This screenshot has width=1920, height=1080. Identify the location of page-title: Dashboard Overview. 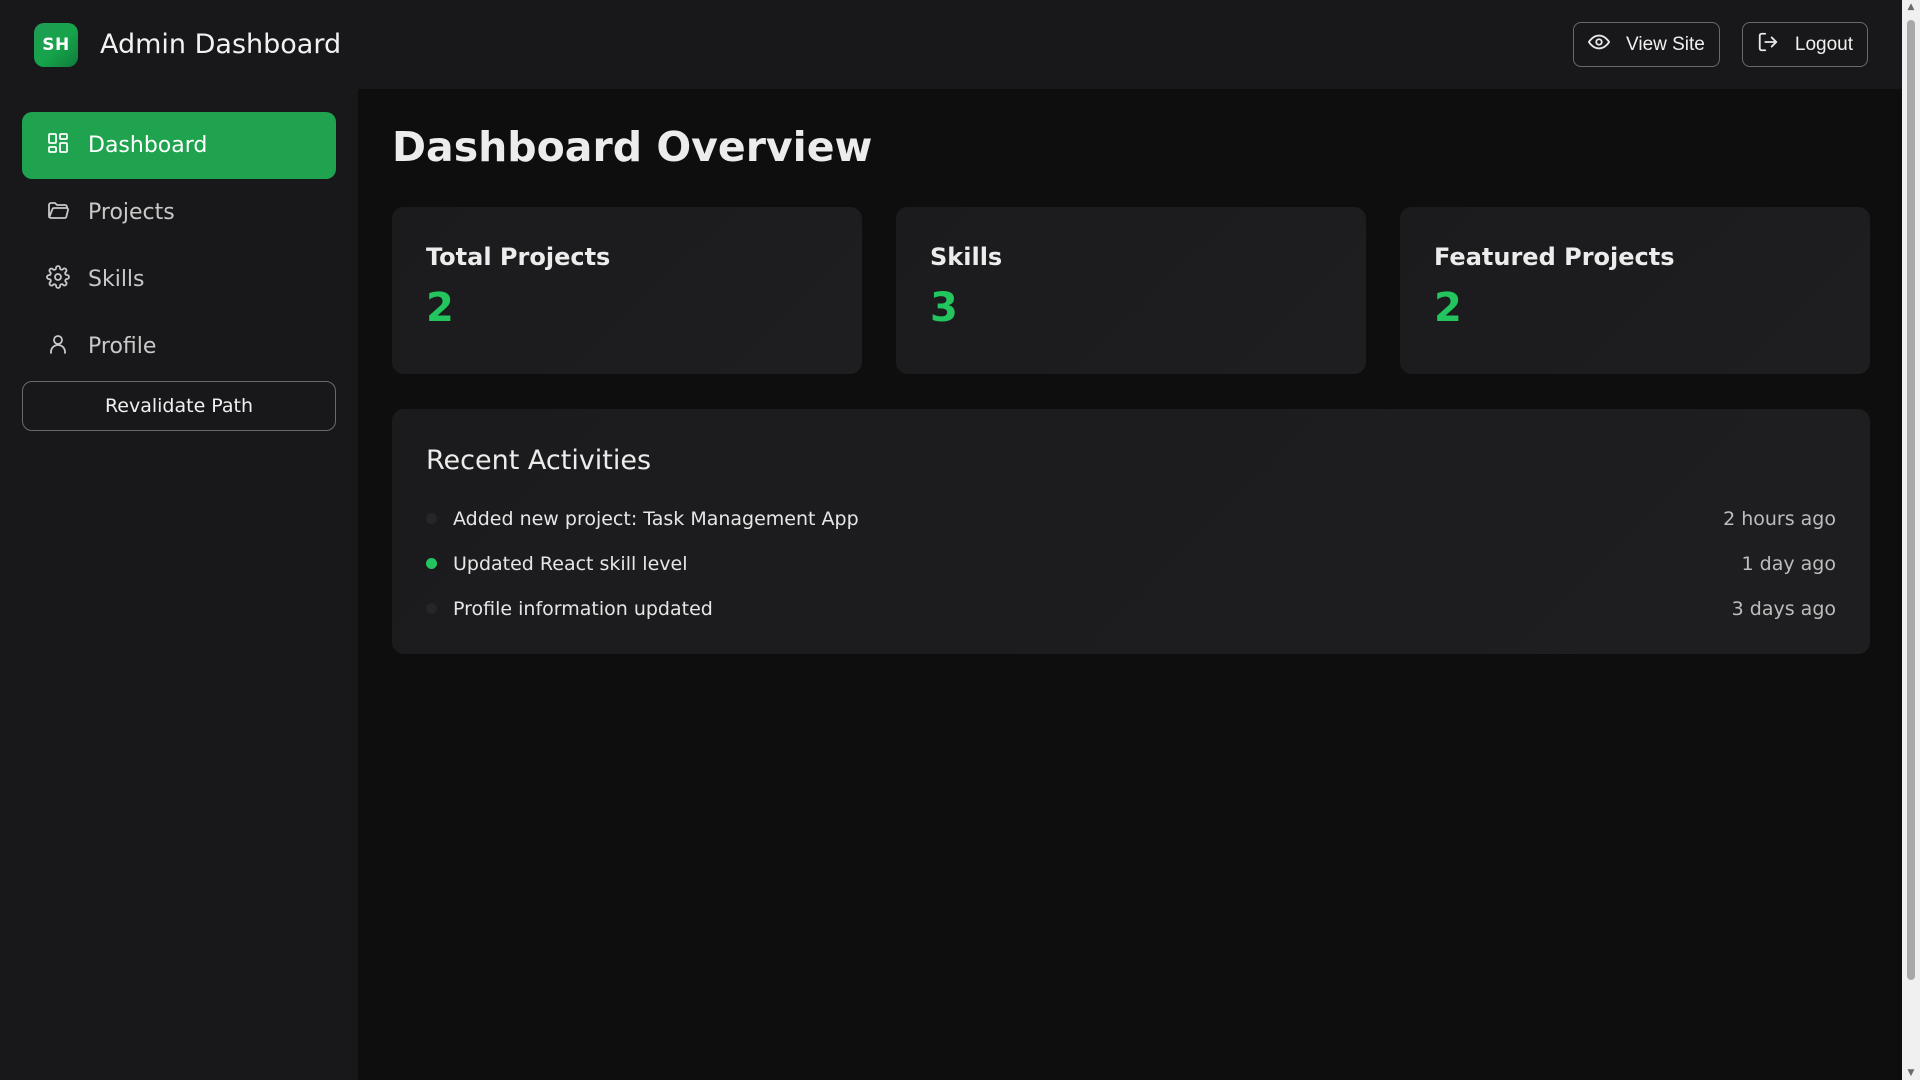
(632, 147).